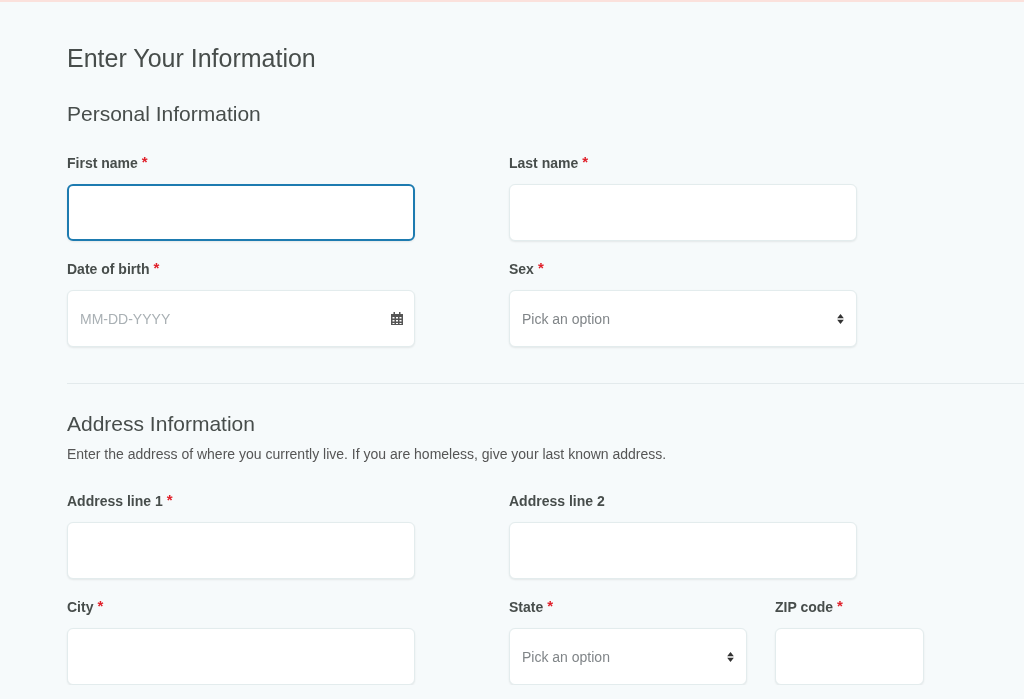  I want to click on date-field: MM-DD-YYYY, so click(241, 318).